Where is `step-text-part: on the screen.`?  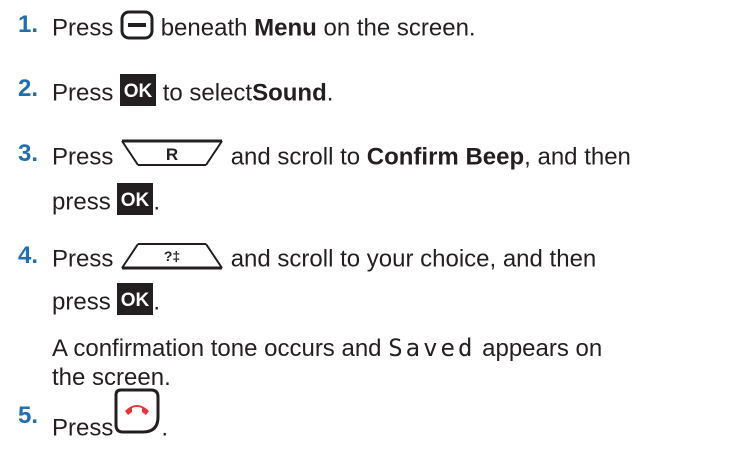
step-text-part: on the screen. is located at coordinates (399, 28).